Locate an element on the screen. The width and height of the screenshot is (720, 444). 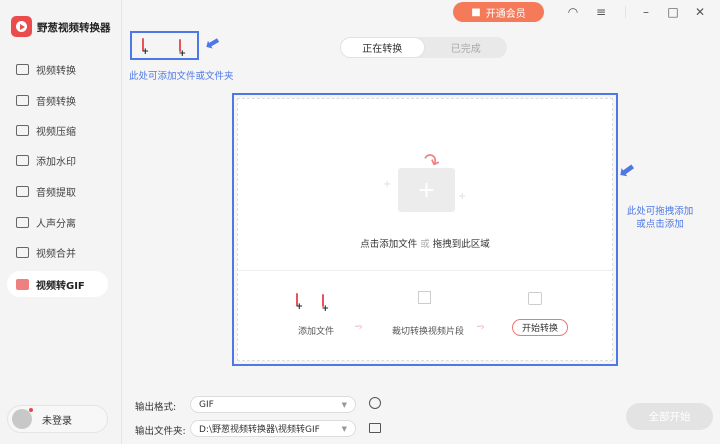
drop-text-b: 拖拽到此区域 is located at coordinates (461, 244).